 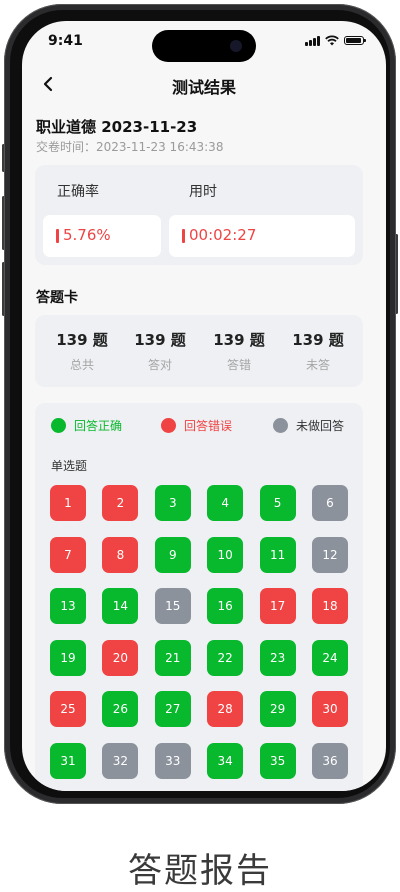 What do you see at coordinates (68, 760) in the screenshot?
I see `question-31-button: 31` at bounding box center [68, 760].